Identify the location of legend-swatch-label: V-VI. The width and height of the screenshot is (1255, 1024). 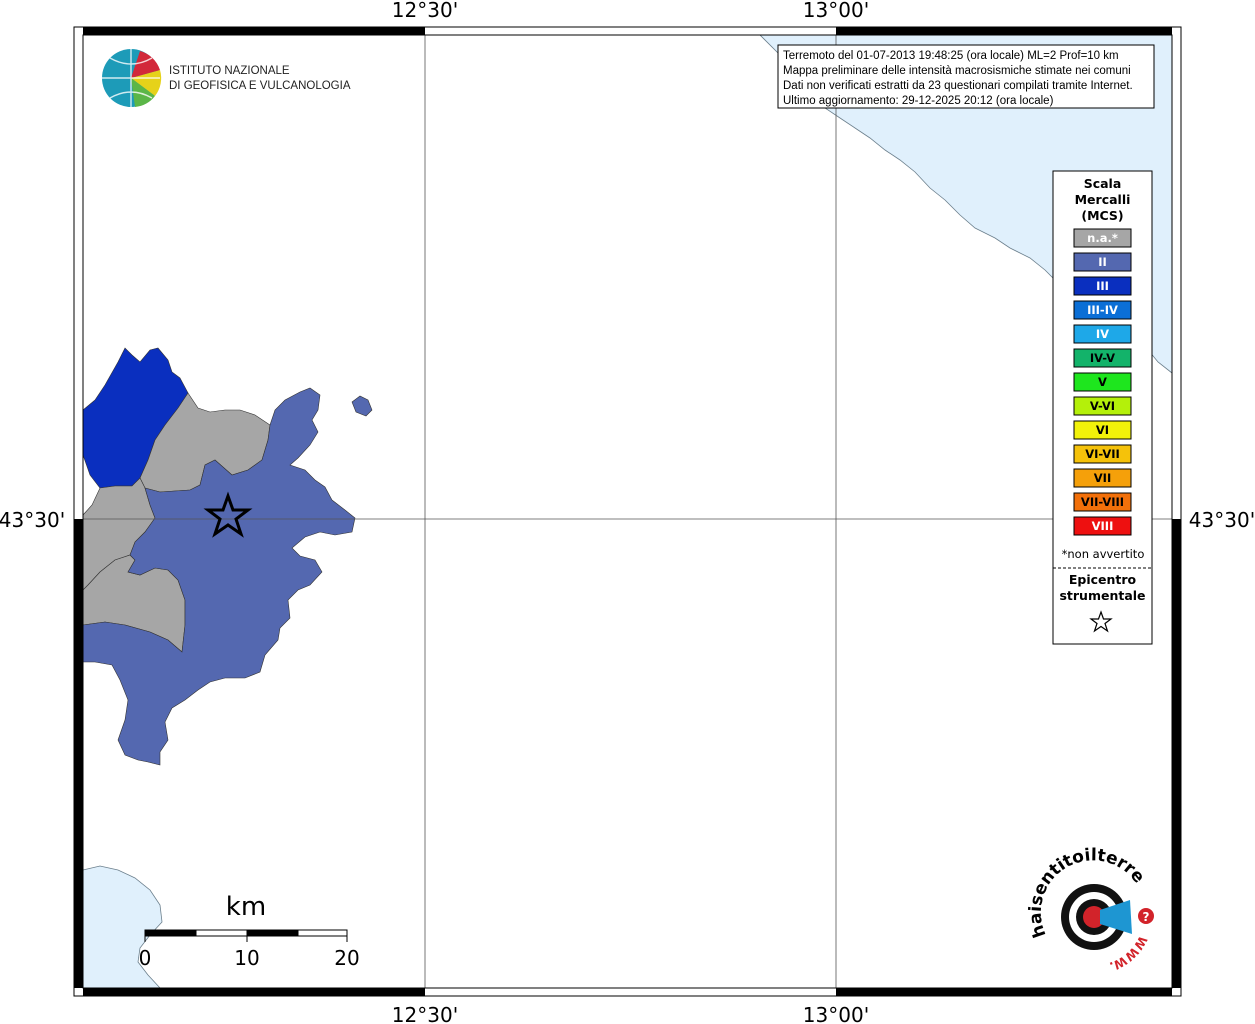
(1102, 406).